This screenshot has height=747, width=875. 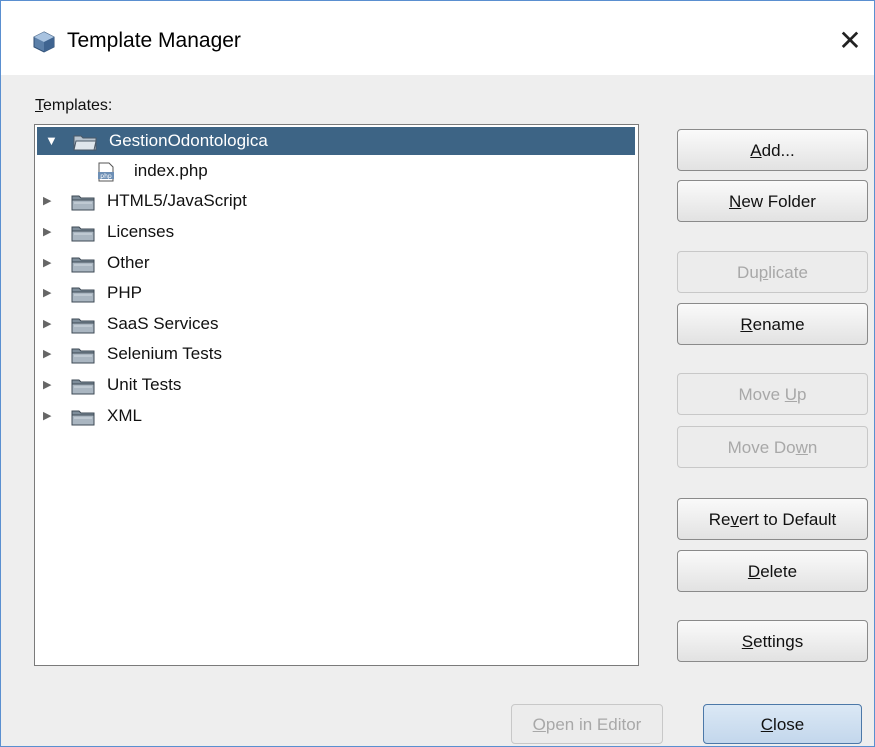 I want to click on open-in-editor-button: Open in Editor, so click(x=587, y=724).